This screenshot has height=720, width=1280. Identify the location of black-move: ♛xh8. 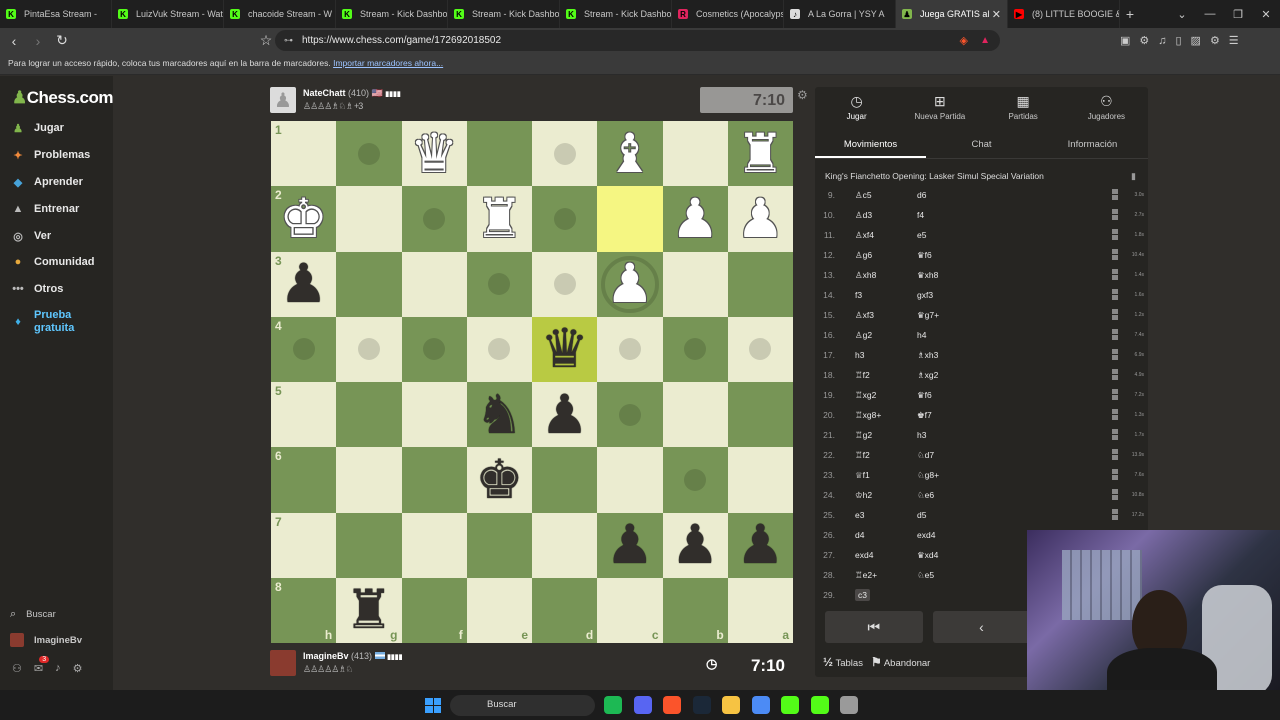
(965, 275).